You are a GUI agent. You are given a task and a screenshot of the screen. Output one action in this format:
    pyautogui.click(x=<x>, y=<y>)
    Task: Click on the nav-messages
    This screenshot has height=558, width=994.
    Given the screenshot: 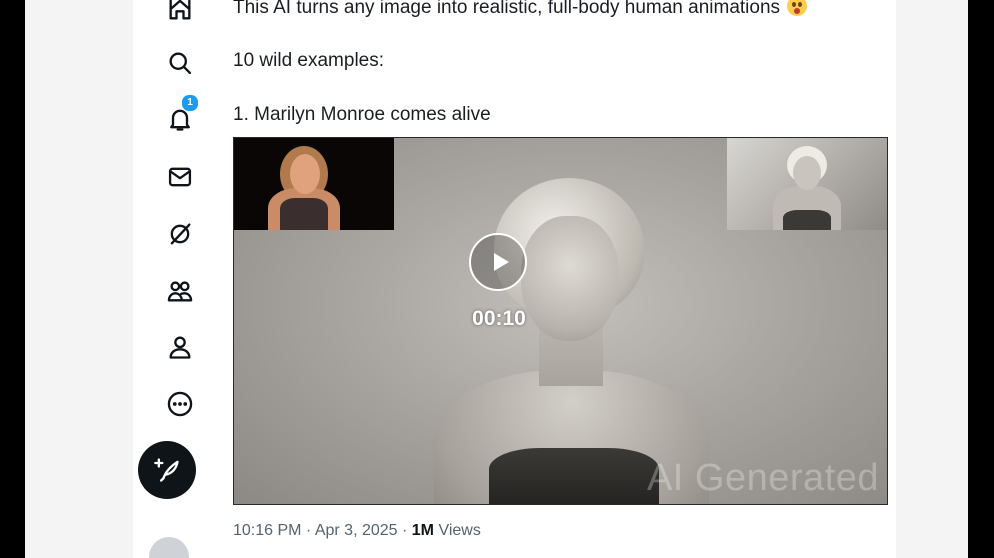 What is the action you would take?
    pyautogui.click(x=180, y=177)
    